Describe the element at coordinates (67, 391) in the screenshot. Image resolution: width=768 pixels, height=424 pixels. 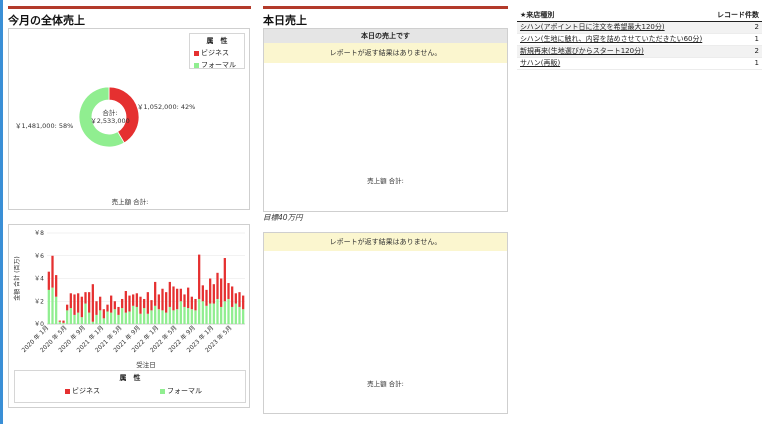
I see `business-swatch` at that location.